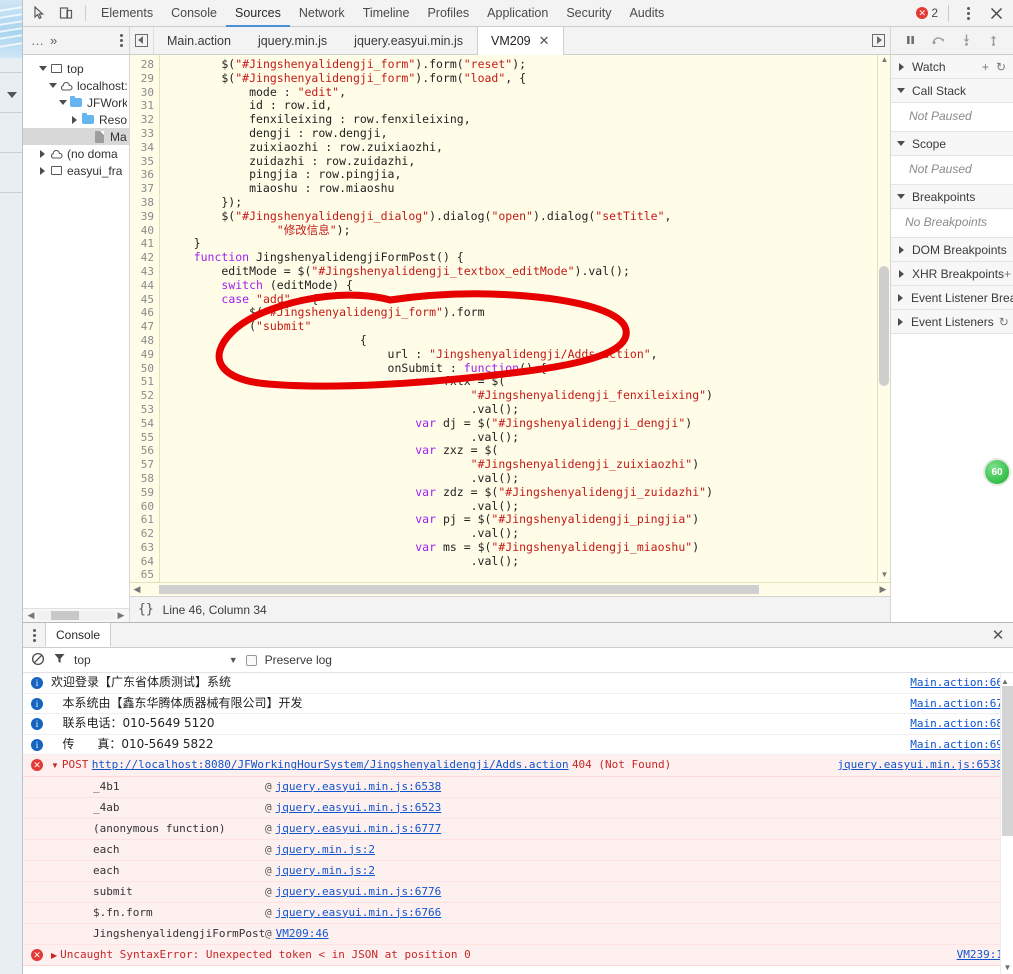  I want to click on code-line: });, so click(521, 202).